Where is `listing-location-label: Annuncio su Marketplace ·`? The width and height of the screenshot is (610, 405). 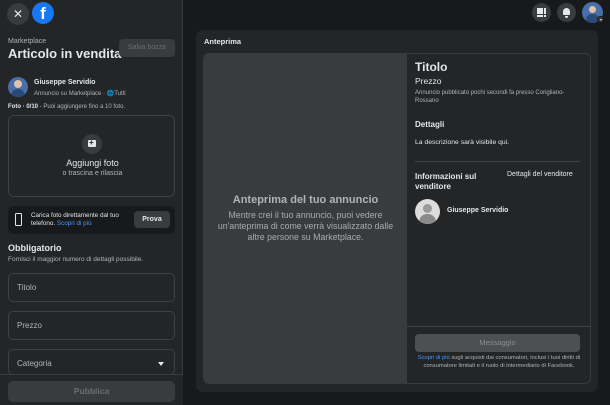 listing-location-label: Annuncio su Marketplace · is located at coordinates (70, 94).